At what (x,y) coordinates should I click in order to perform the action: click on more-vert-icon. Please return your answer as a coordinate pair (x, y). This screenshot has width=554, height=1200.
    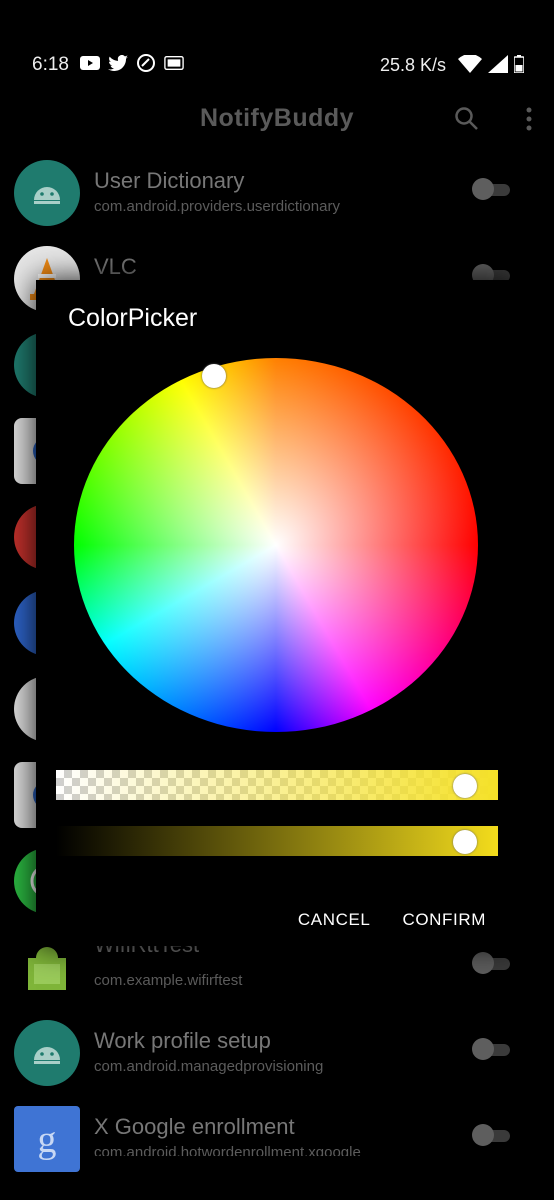
    Looking at the image, I should click on (529, 121).